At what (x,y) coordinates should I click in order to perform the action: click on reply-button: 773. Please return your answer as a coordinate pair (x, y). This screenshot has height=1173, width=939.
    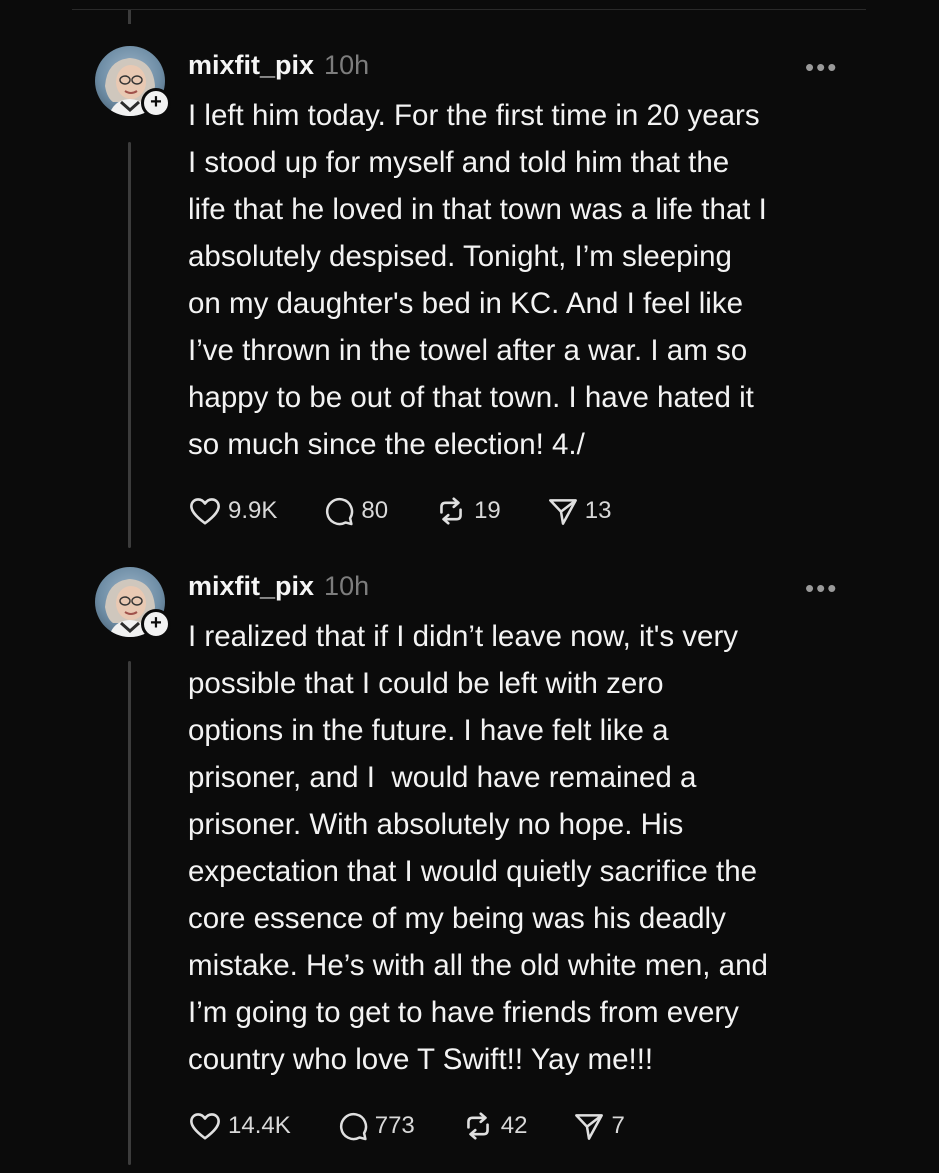
    Looking at the image, I should click on (376, 1126).